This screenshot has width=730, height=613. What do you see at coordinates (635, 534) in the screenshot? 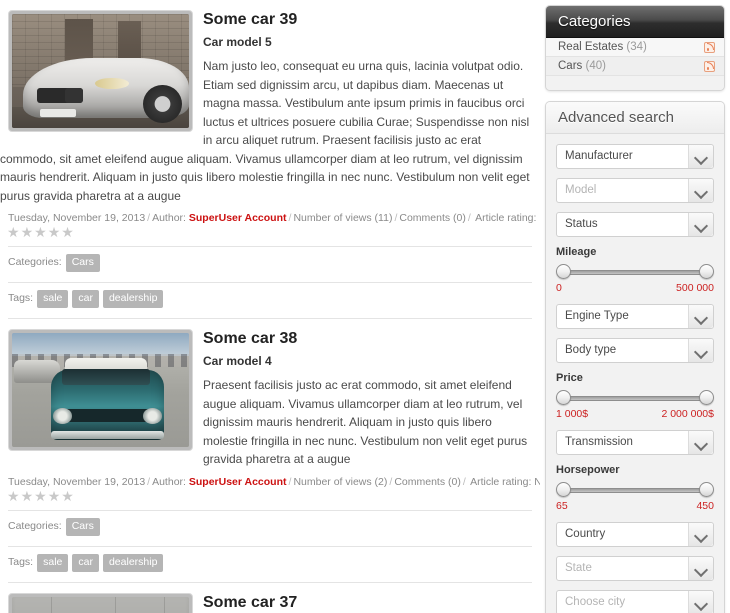
I see `country-select: Country` at bounding box center [635, 534].